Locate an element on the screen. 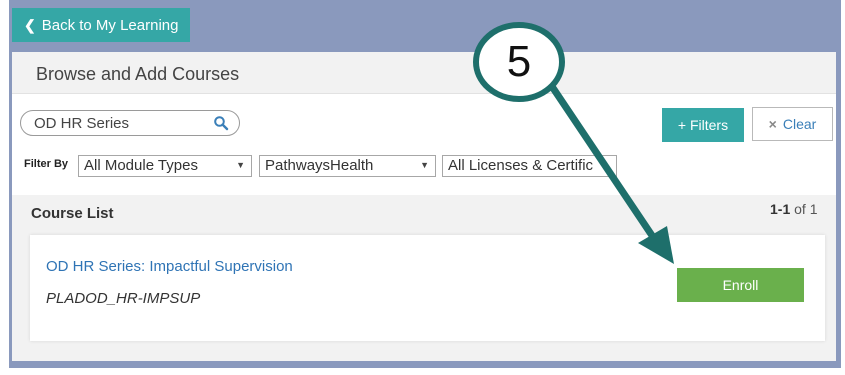 Image resolution: width=845 pixels, height=375 pixels. callout-arrow-shaft is located at coordinates (602, 161).